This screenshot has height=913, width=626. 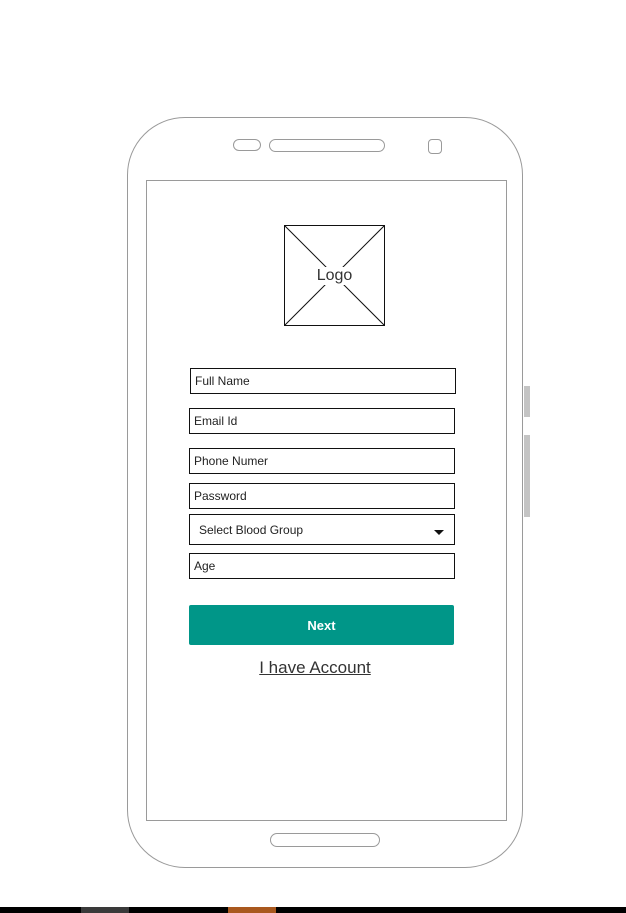 I want to click on full-name-placeholder: Full Name, so click(x=222, y=381).